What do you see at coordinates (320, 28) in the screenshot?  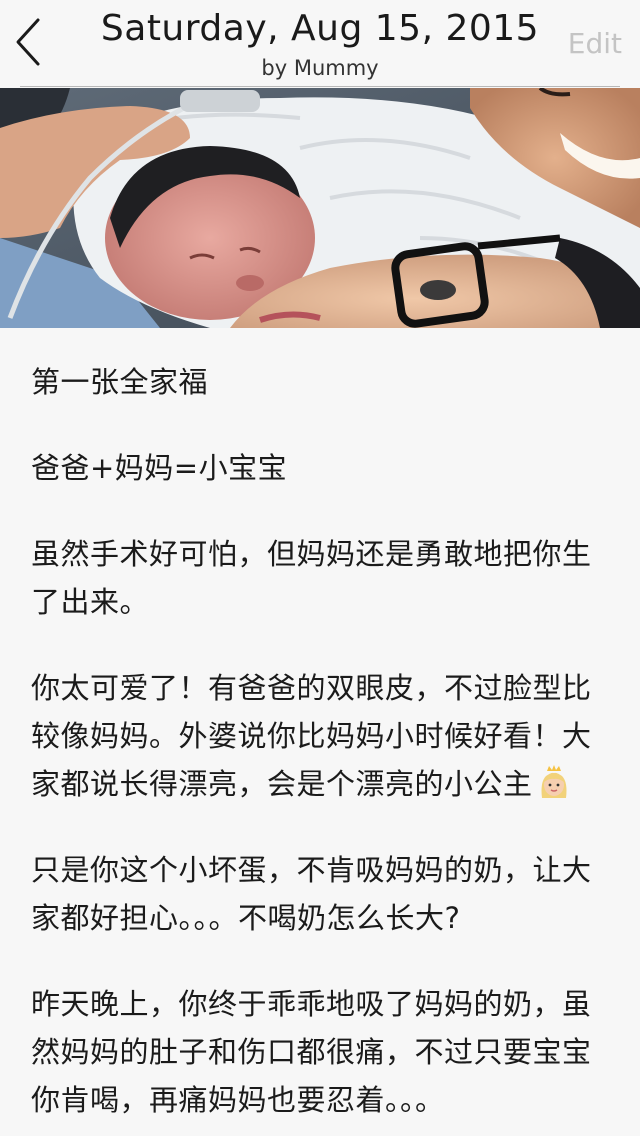 I see `entry-date-title: Saturday, Aug 15, 2015` at bounding box center [320, 28].